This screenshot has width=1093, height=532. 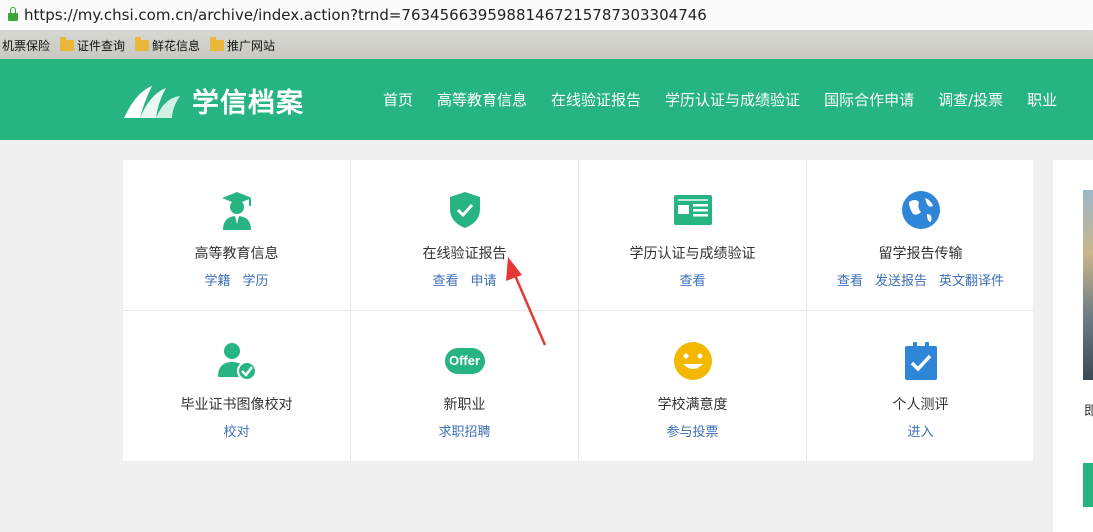 I want to click on card-school-satisfaction: 学校满意度 参与投票, so click(x=692, y=386).